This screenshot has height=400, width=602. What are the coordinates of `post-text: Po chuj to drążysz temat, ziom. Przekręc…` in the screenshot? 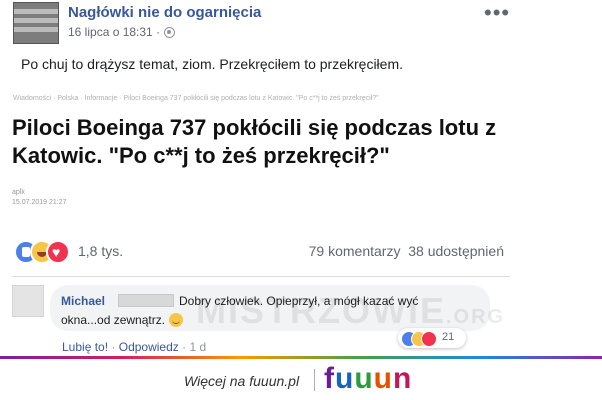 It's located at (212, 64).